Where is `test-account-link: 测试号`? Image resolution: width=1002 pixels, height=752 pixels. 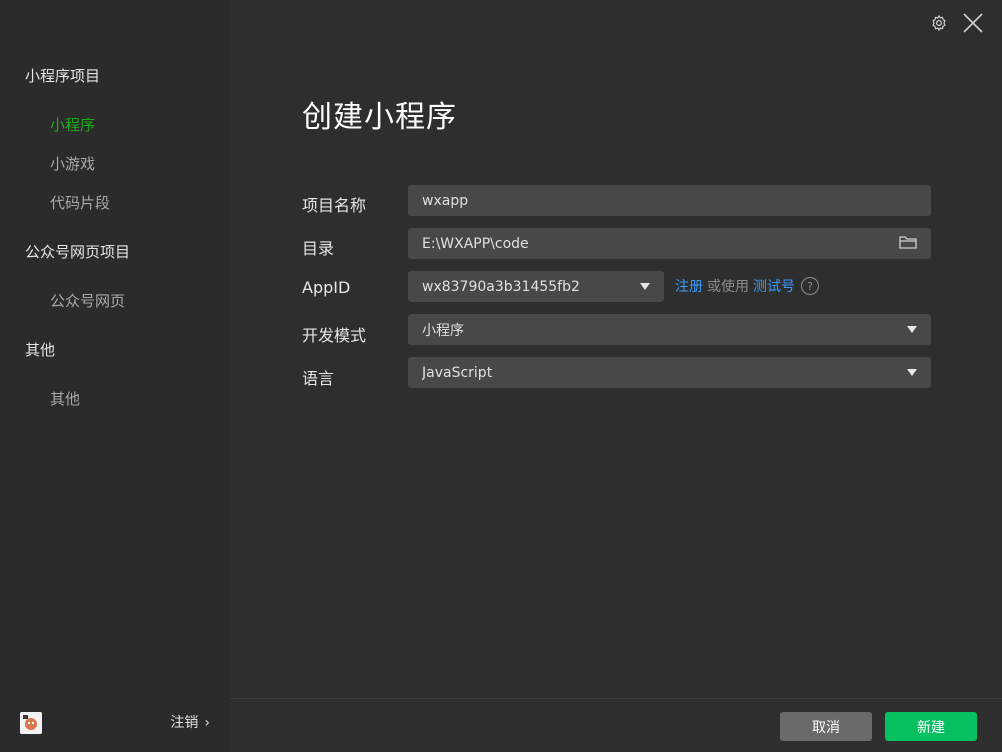 test-account-link: 测试号 is located at coordinates (774, 286).